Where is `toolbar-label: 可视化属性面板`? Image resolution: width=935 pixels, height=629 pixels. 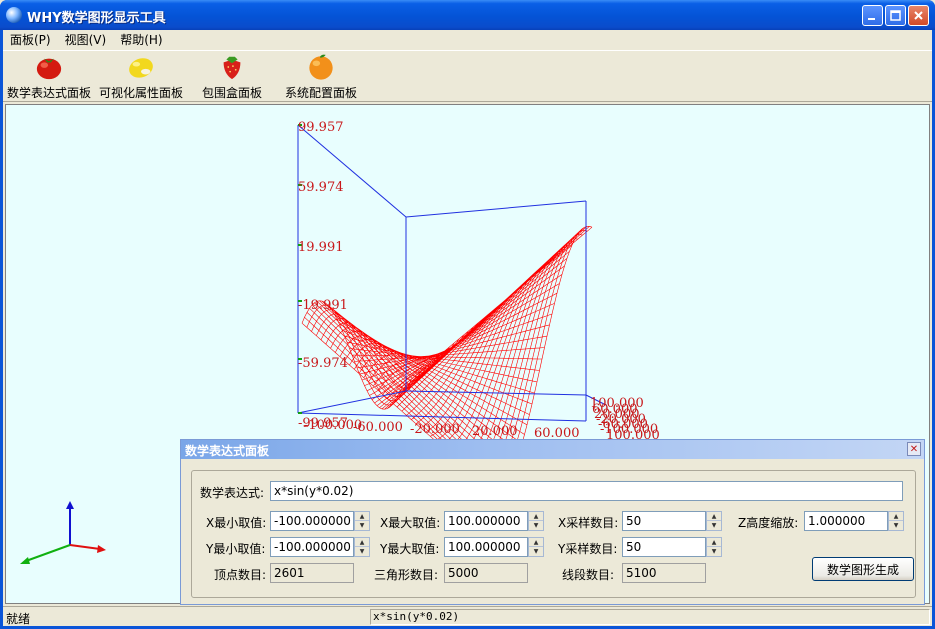 toolbar-label: 可视化属性面板 is located at coordinates (140, 93).